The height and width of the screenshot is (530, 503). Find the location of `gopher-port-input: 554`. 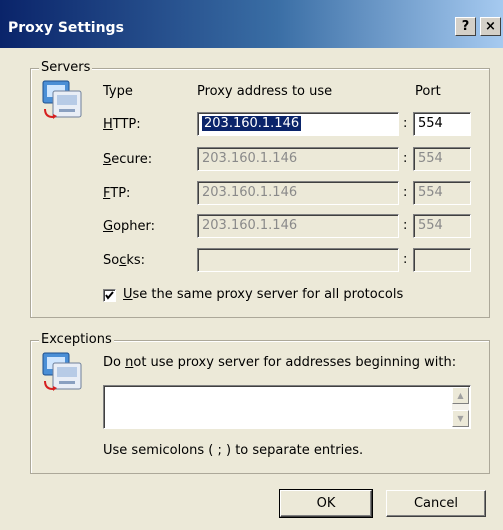

gopher-port-input: 554 is located at coordinates (442, 226).